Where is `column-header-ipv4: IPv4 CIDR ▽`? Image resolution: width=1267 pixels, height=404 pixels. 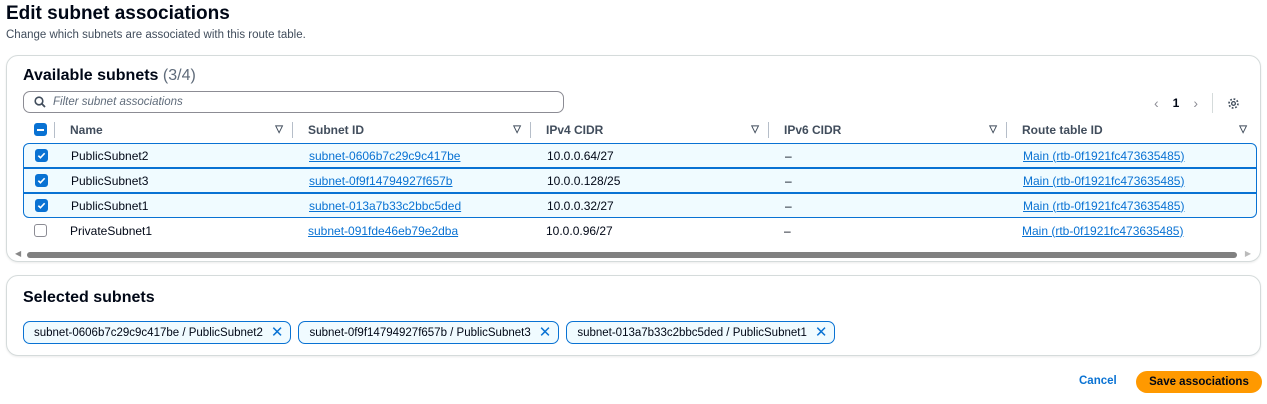
column-header-ipv4: IPv4 CIDR ▽ is located at coordinates (650, 129).